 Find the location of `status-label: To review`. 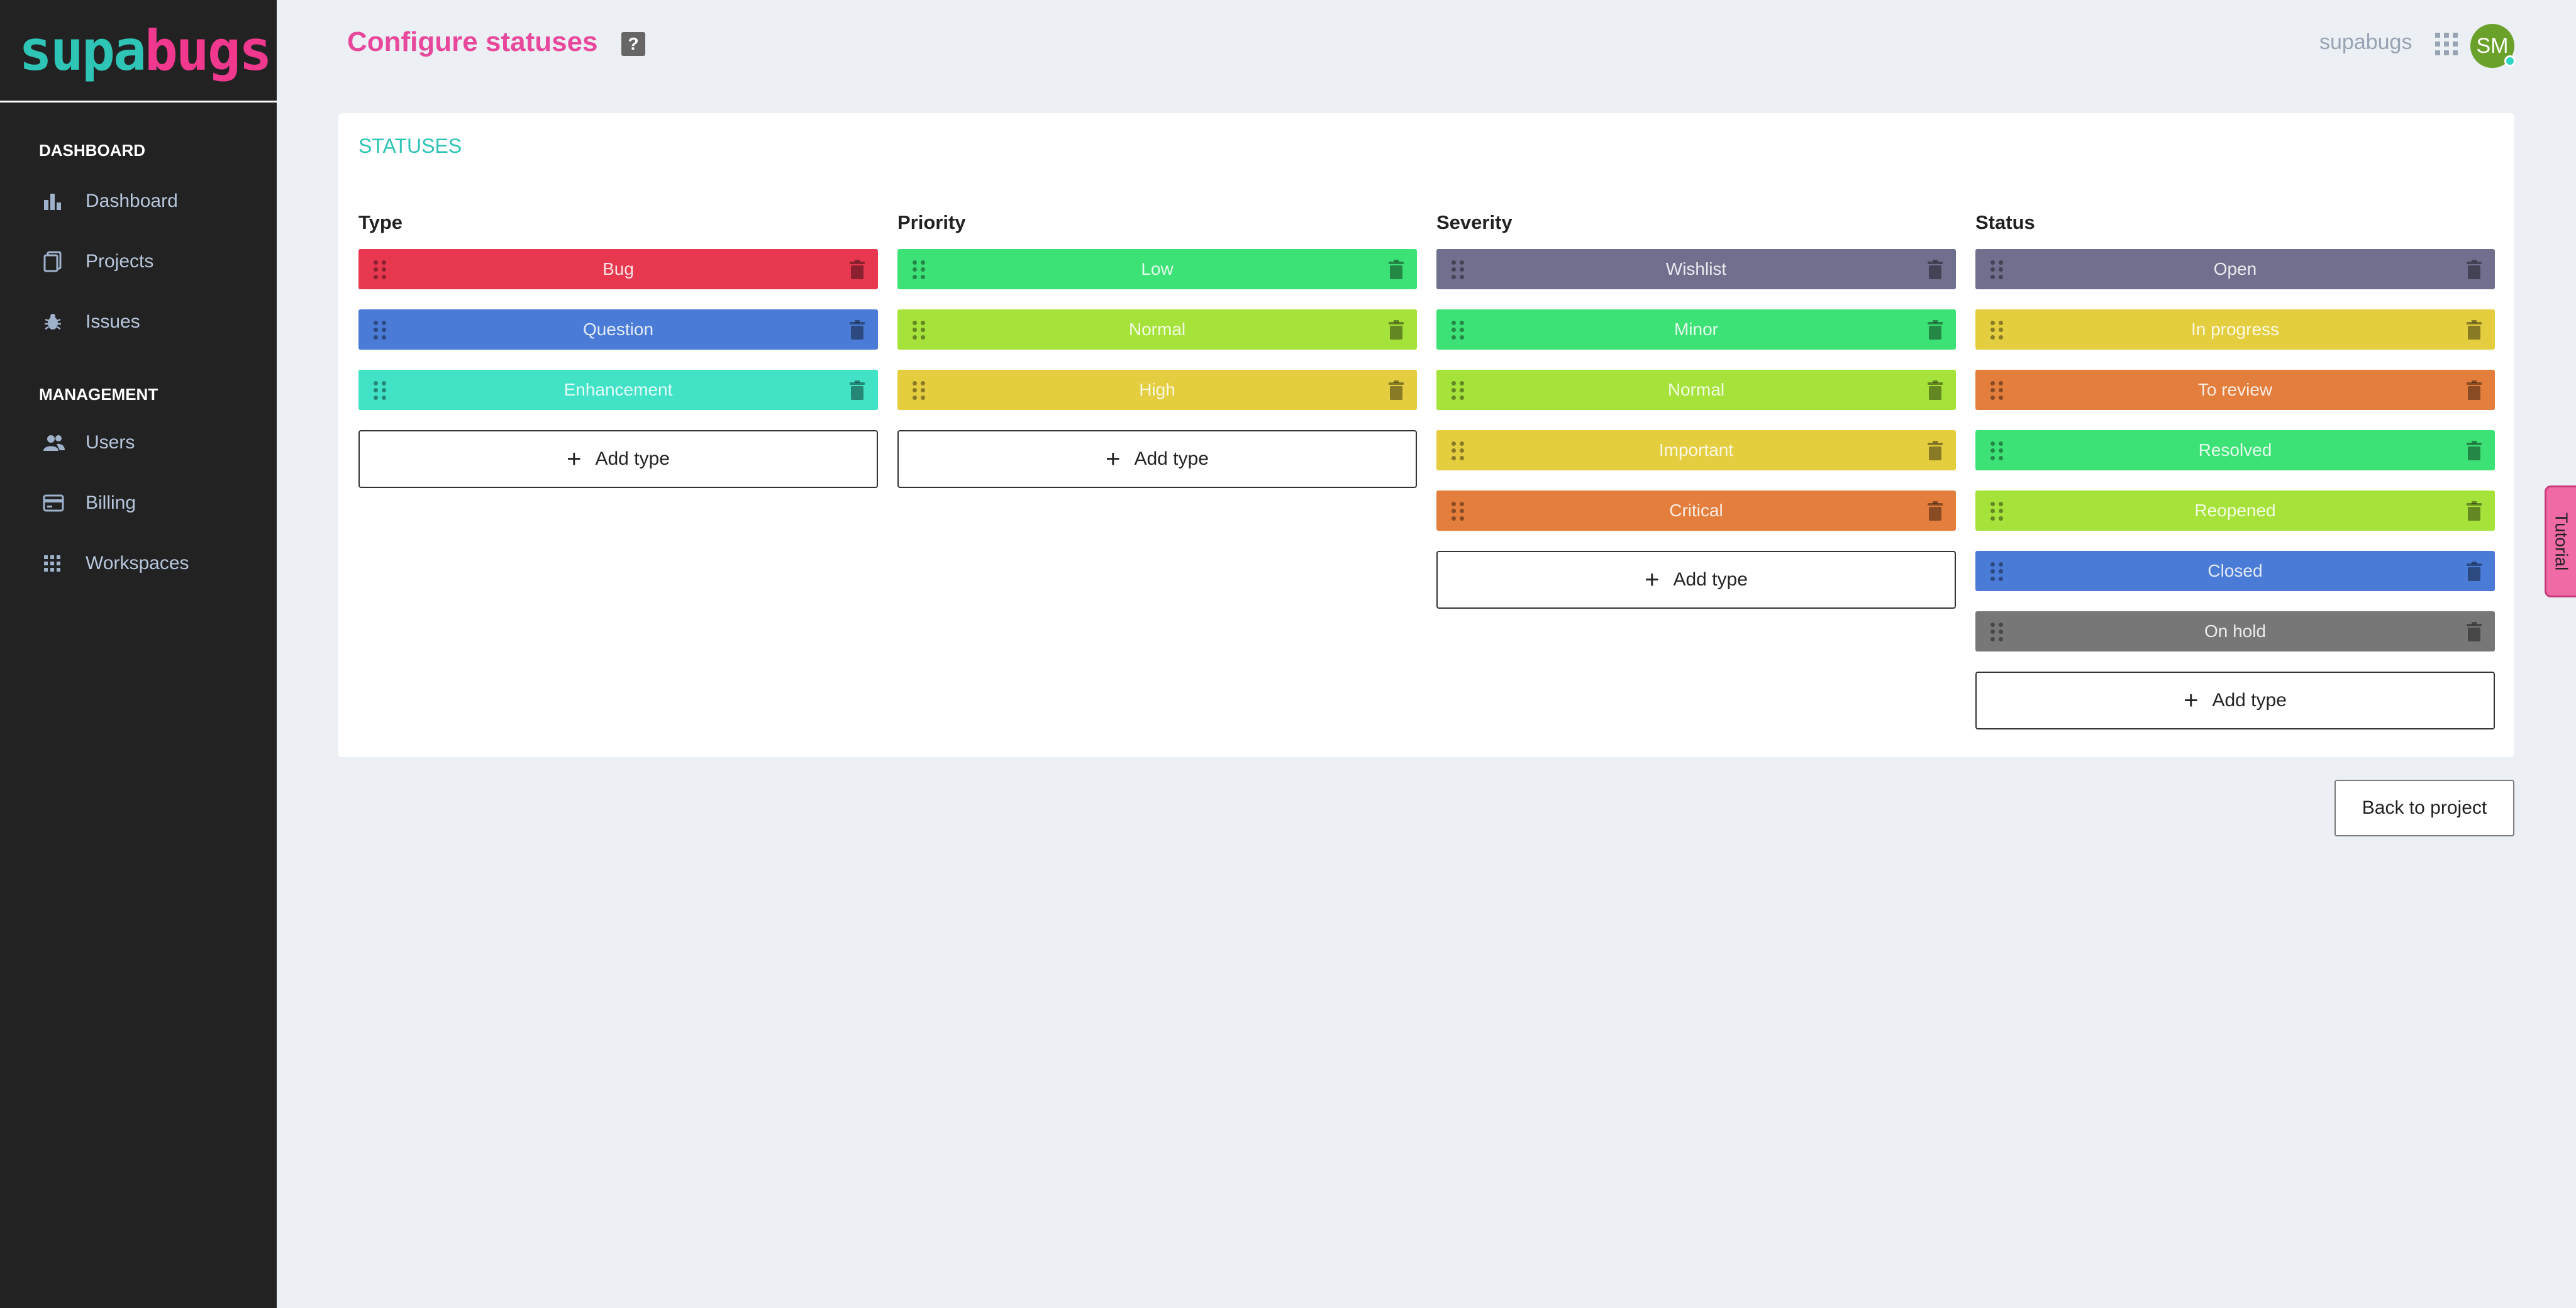

status-label: To review is located at coordinates (2235, 389).